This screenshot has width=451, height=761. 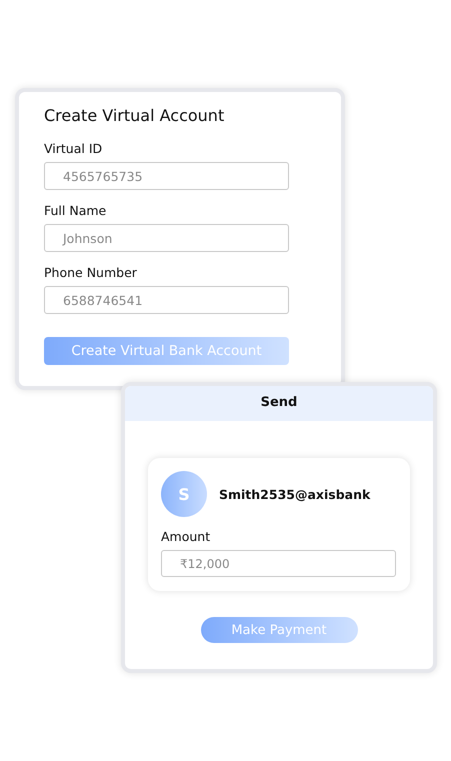 I want to click on field-label: Amount, so click(x=186, y=536).